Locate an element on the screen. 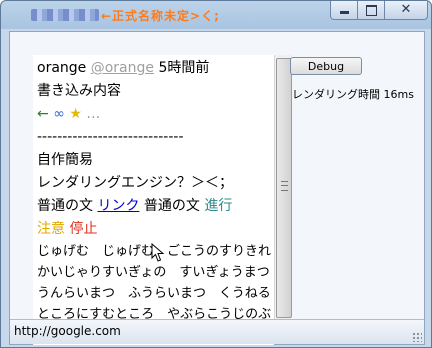 The height and width of the screenshot is (348, 432). maximize-button is located at coordinates (371, 10).